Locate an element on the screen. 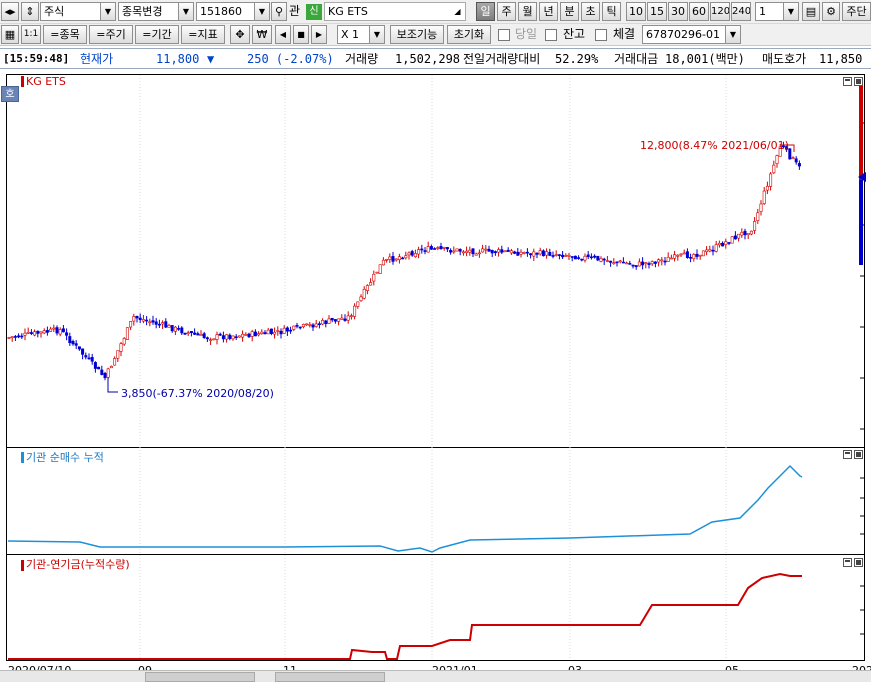 The width and height of the screenshot is (871, 682). period-second-button: 초 is located at coordinates (590, 11).